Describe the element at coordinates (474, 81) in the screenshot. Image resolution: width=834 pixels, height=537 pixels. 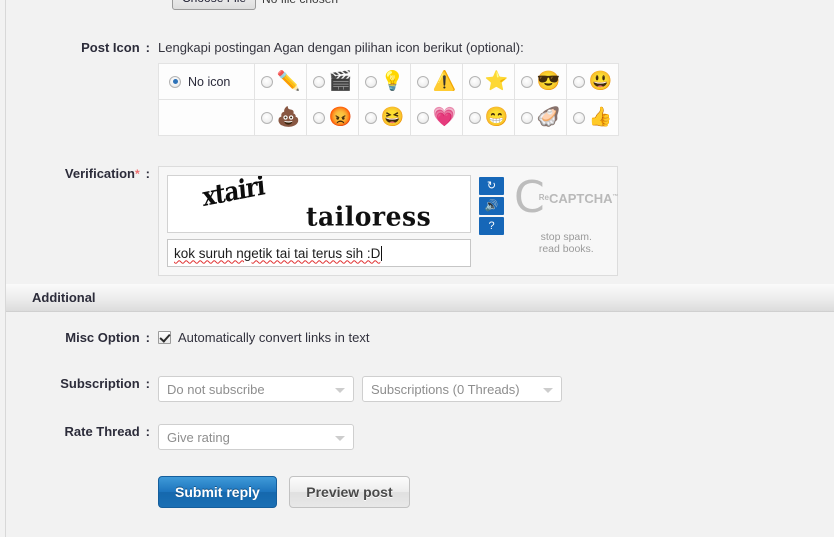
I see `radio-star-icon` at that location.